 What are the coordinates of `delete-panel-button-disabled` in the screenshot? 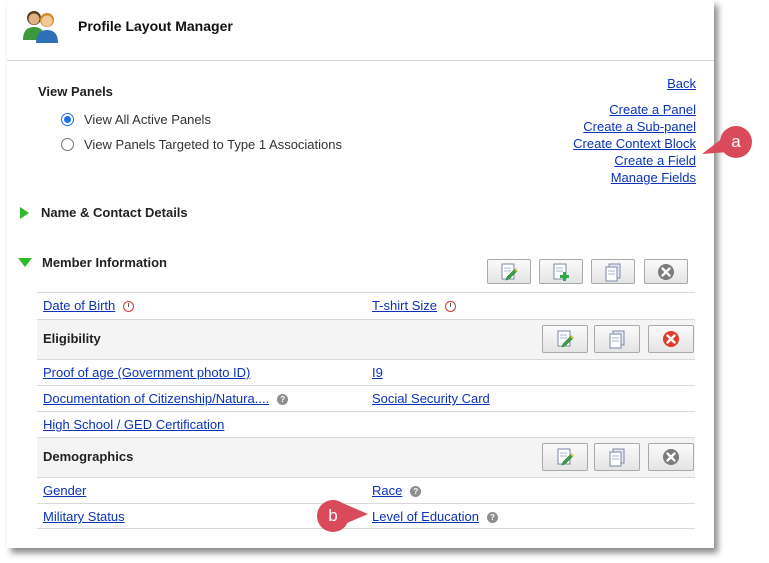 It's located at (666, 271).